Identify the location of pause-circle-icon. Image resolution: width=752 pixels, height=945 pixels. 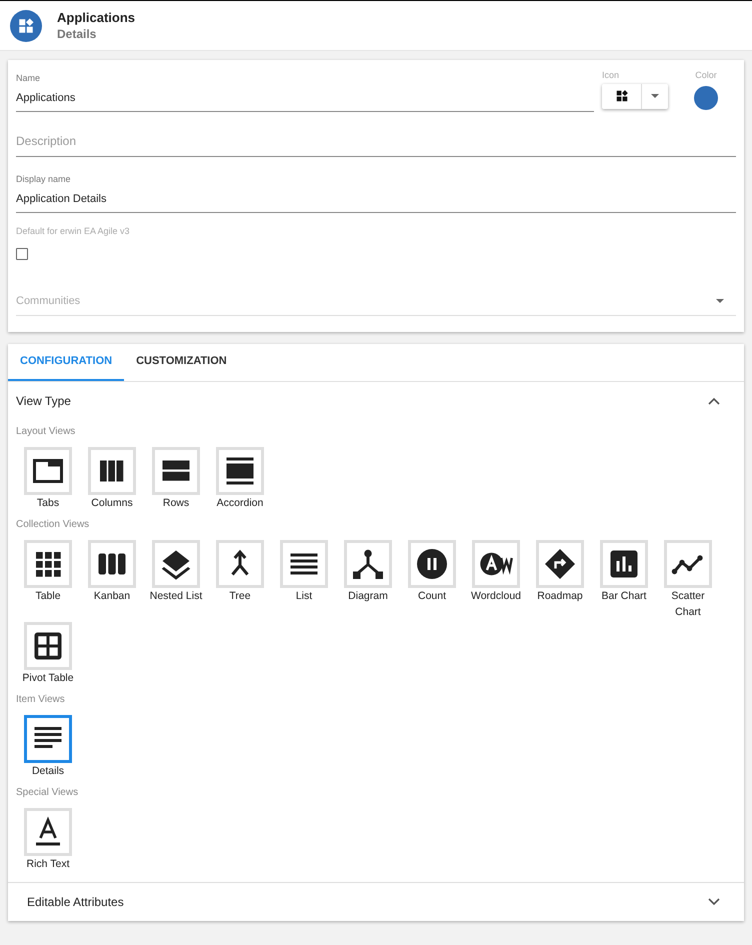
(432, 564).